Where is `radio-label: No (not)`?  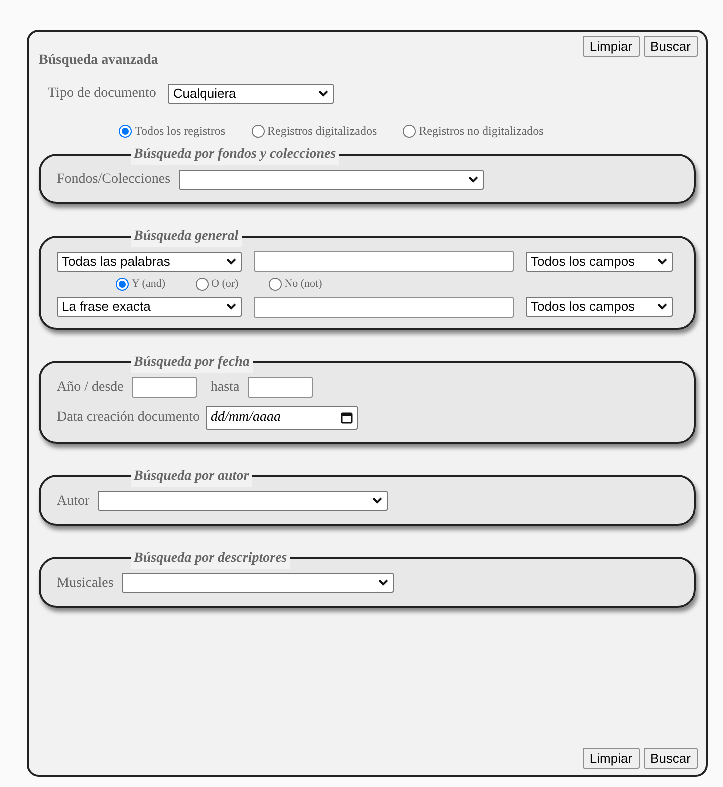 radio-label: No (not) is located at coordinates (303, 284).